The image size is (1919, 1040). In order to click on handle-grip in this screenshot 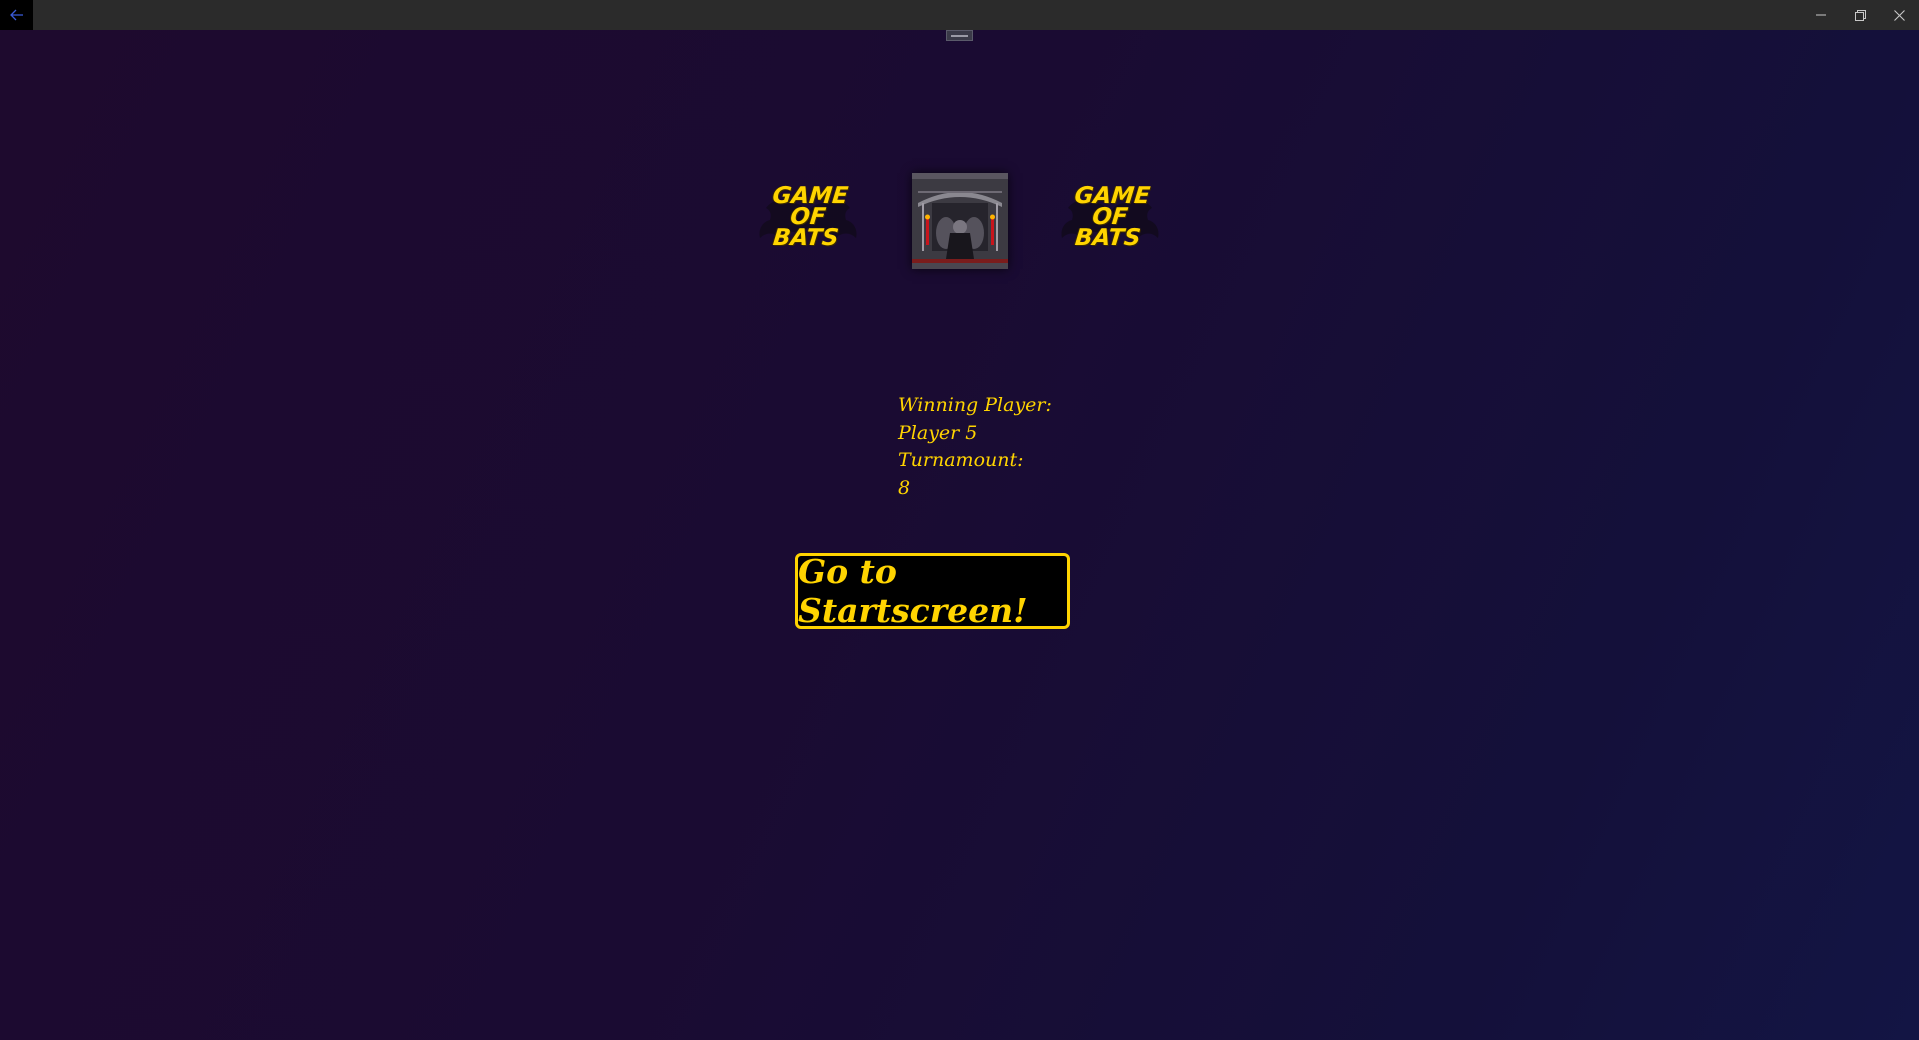, I will do `click(959, 35)`.